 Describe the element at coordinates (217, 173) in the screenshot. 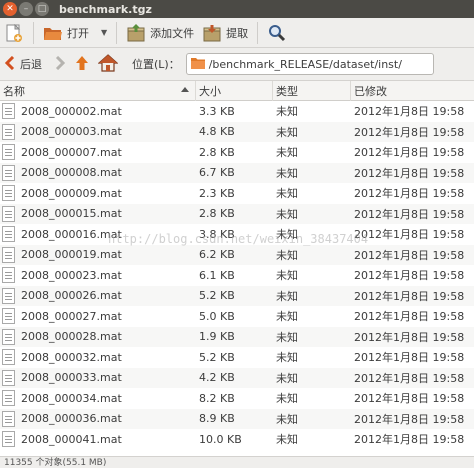

I see `file-size: 6.7 KB` at that location.